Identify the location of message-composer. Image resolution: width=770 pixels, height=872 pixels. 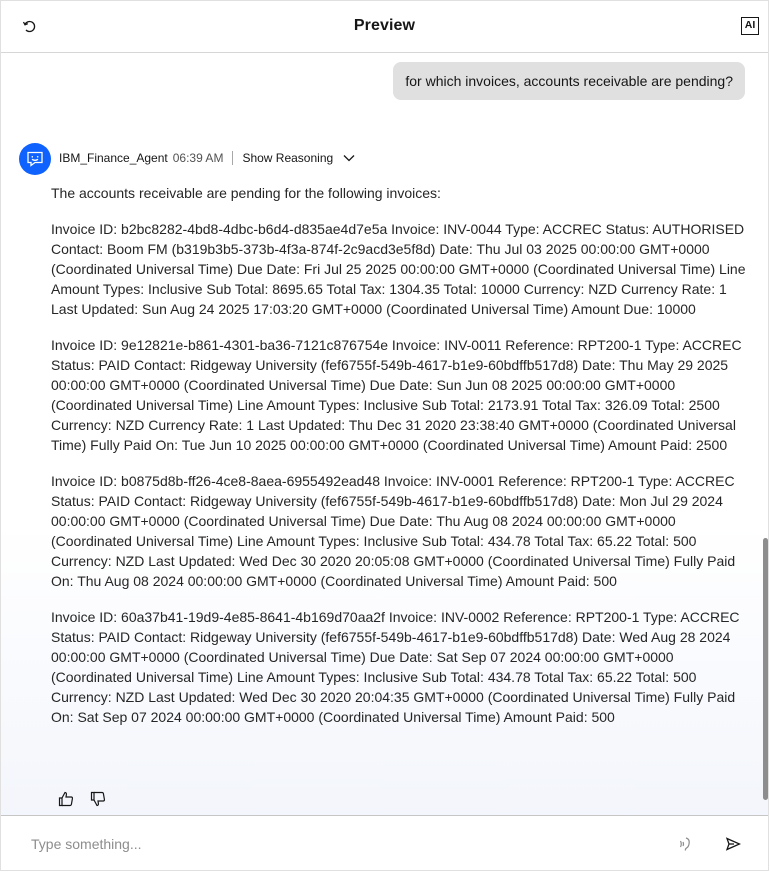
(384, 842).